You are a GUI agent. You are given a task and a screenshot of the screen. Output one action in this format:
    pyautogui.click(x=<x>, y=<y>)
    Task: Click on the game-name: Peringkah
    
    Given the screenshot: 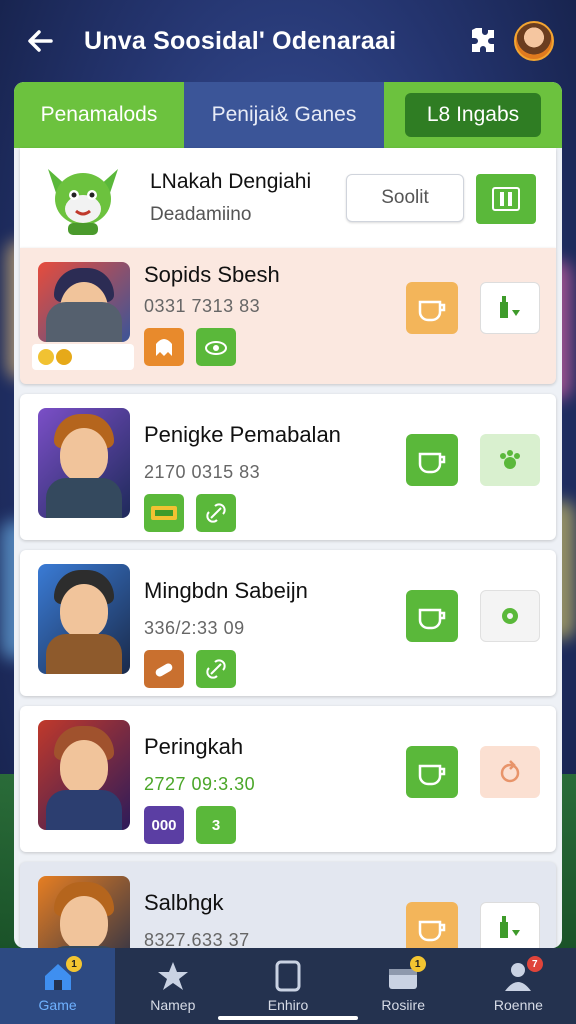 What is the action you would take?
    pyautogui.click(x=194, y=746)
    